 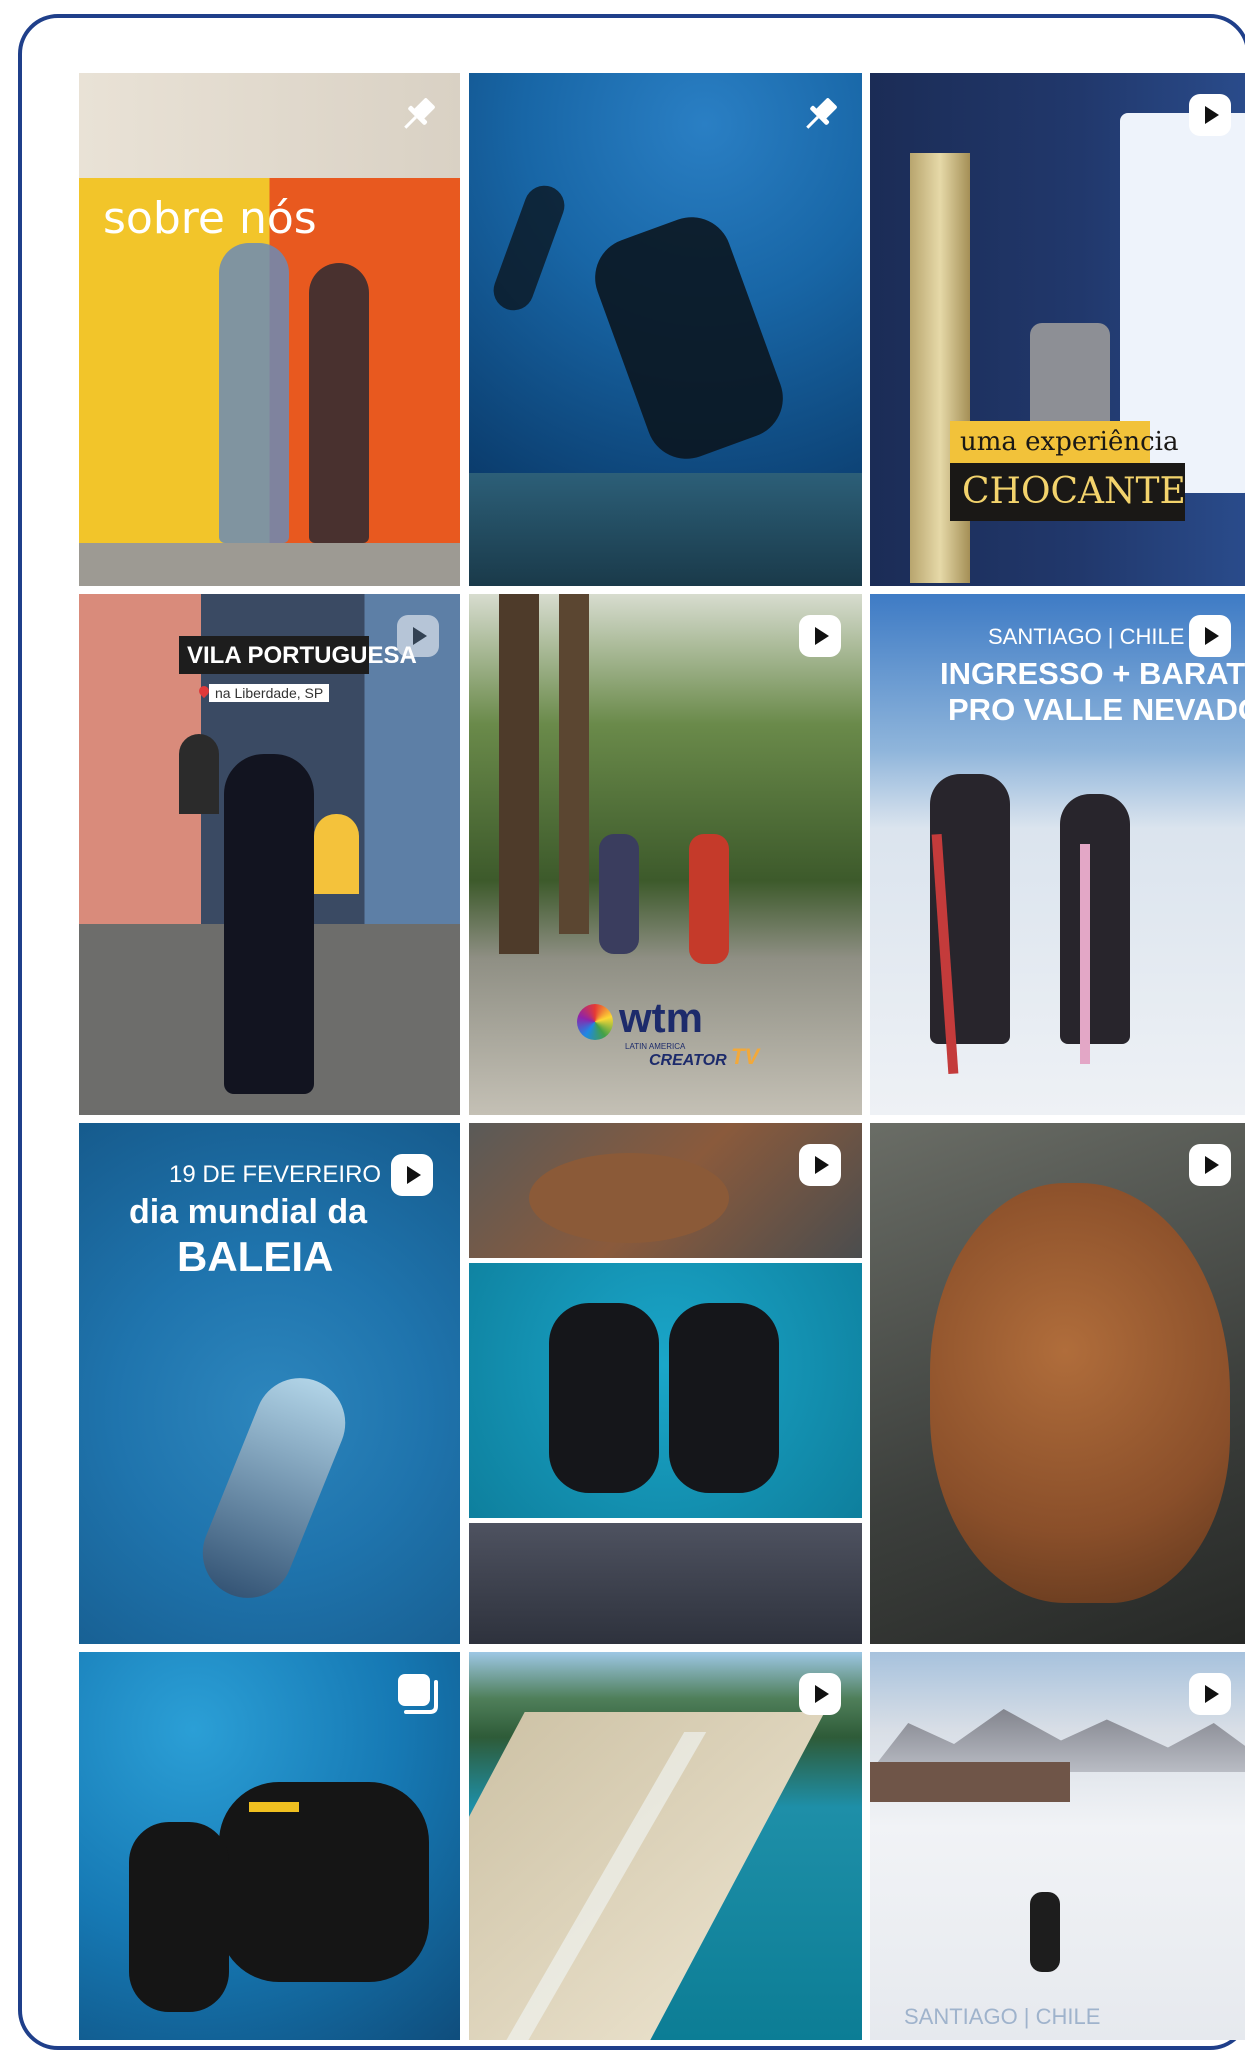 I want to click on post-caption: SANTIAGO | CHILE, so click(x=1002, y=2016).